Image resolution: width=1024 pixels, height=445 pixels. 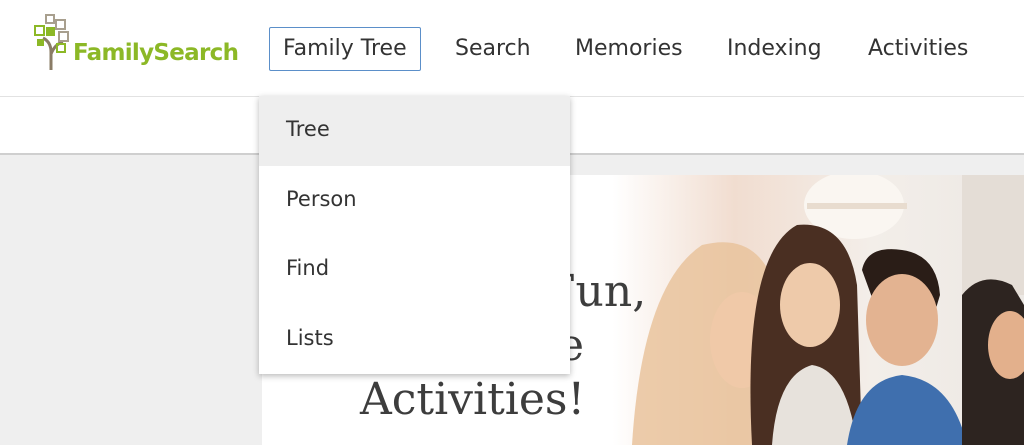 I want to click on menu-item-person: Person, so click(x=414, y=201).